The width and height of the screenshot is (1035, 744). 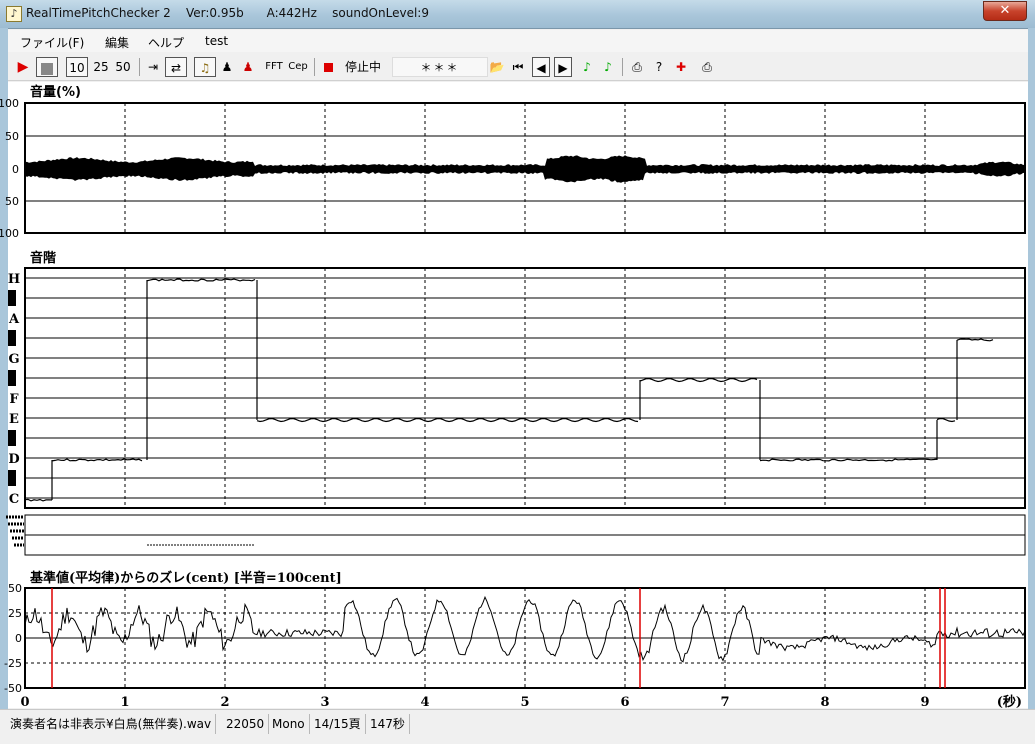 I want to click on note-label-G: G, so click(x=13, y=359).